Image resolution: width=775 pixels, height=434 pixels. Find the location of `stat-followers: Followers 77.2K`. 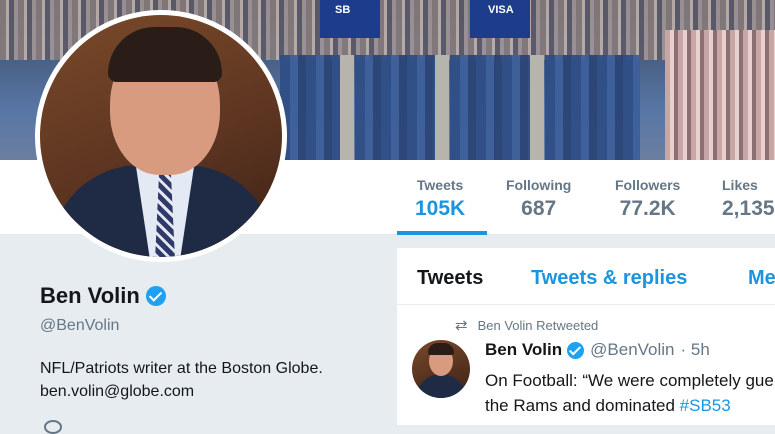

stat-followers: Followers 77.2K is located at coordinates (647, 199).